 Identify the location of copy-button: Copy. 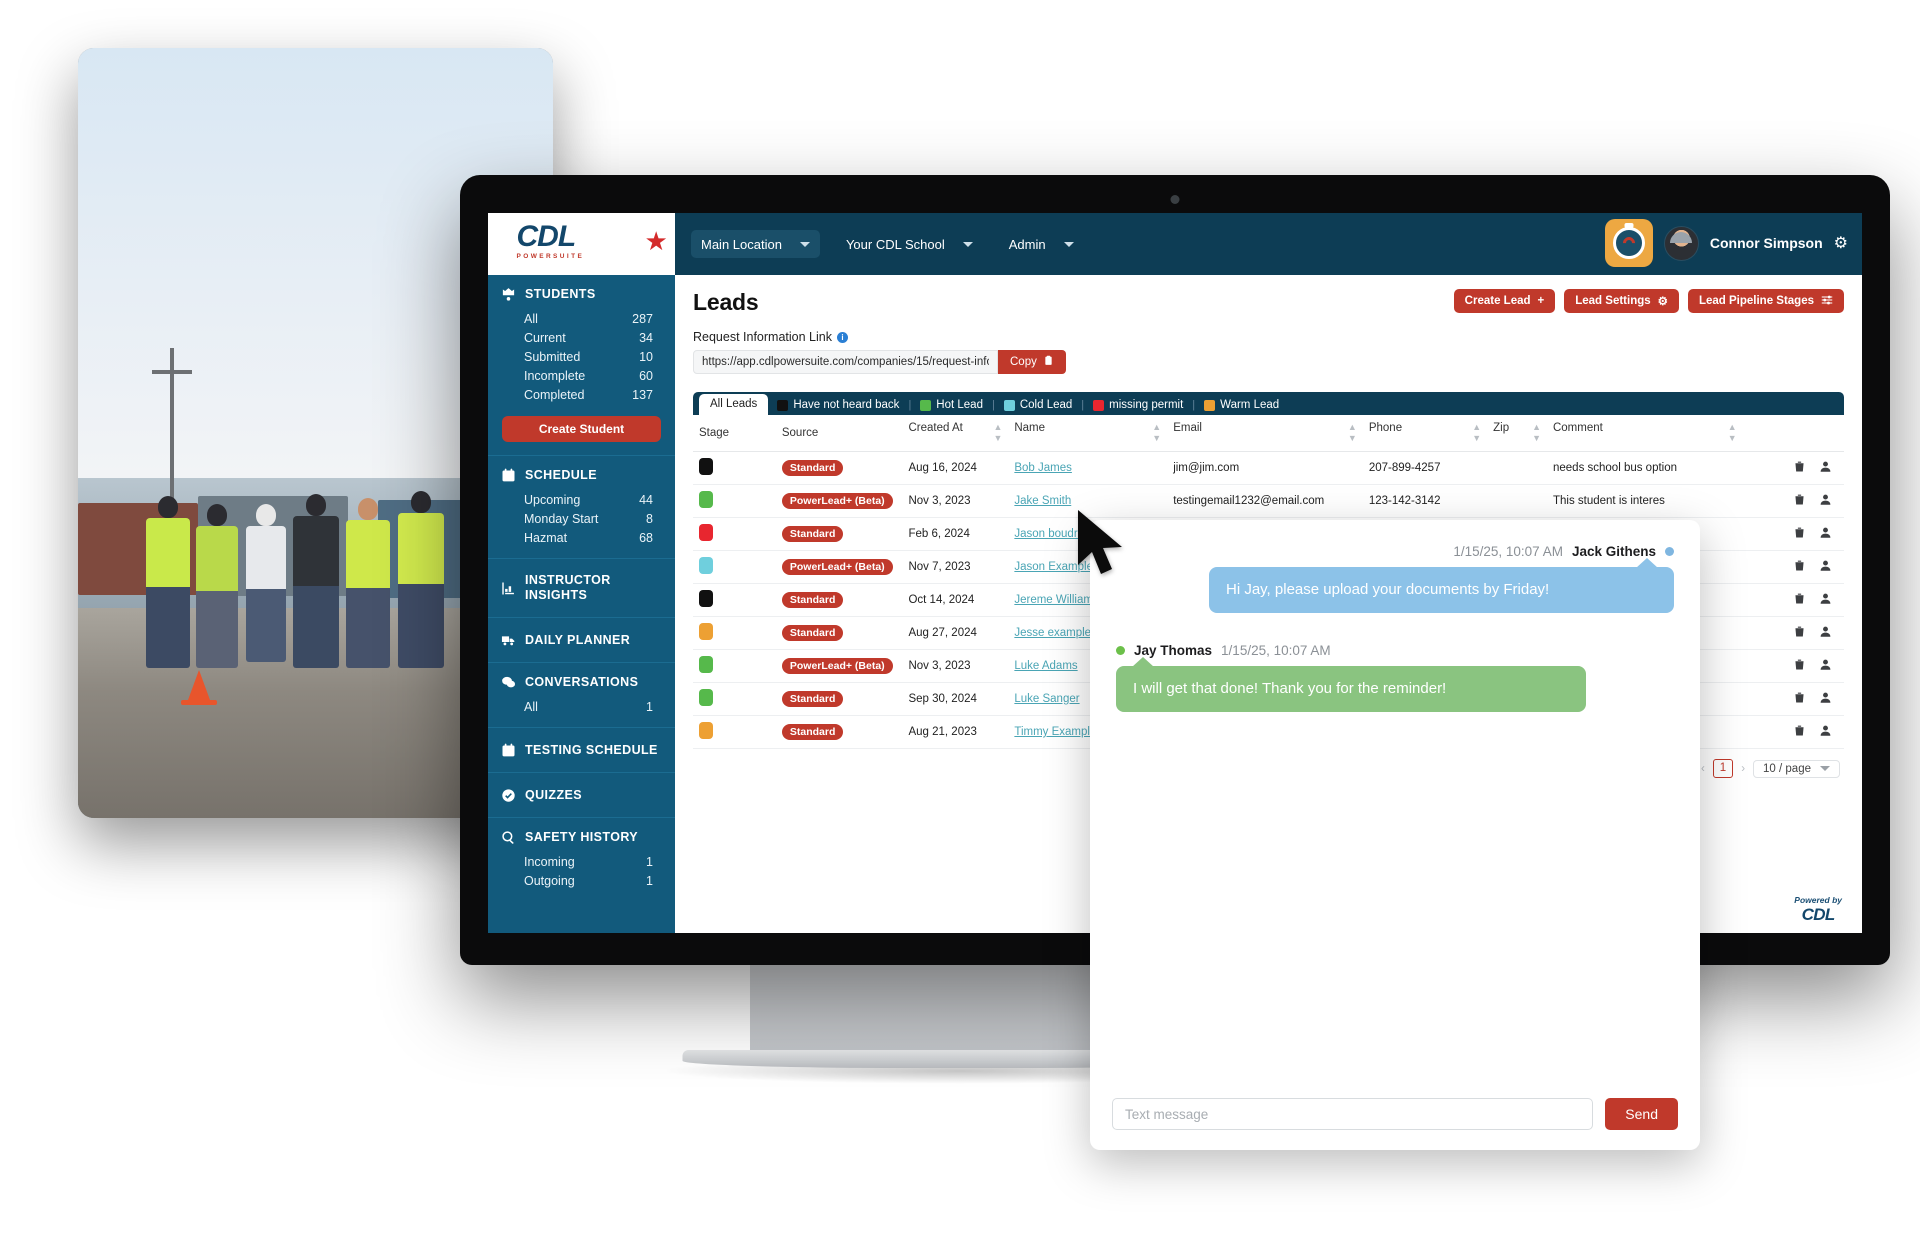
(1032, 362).